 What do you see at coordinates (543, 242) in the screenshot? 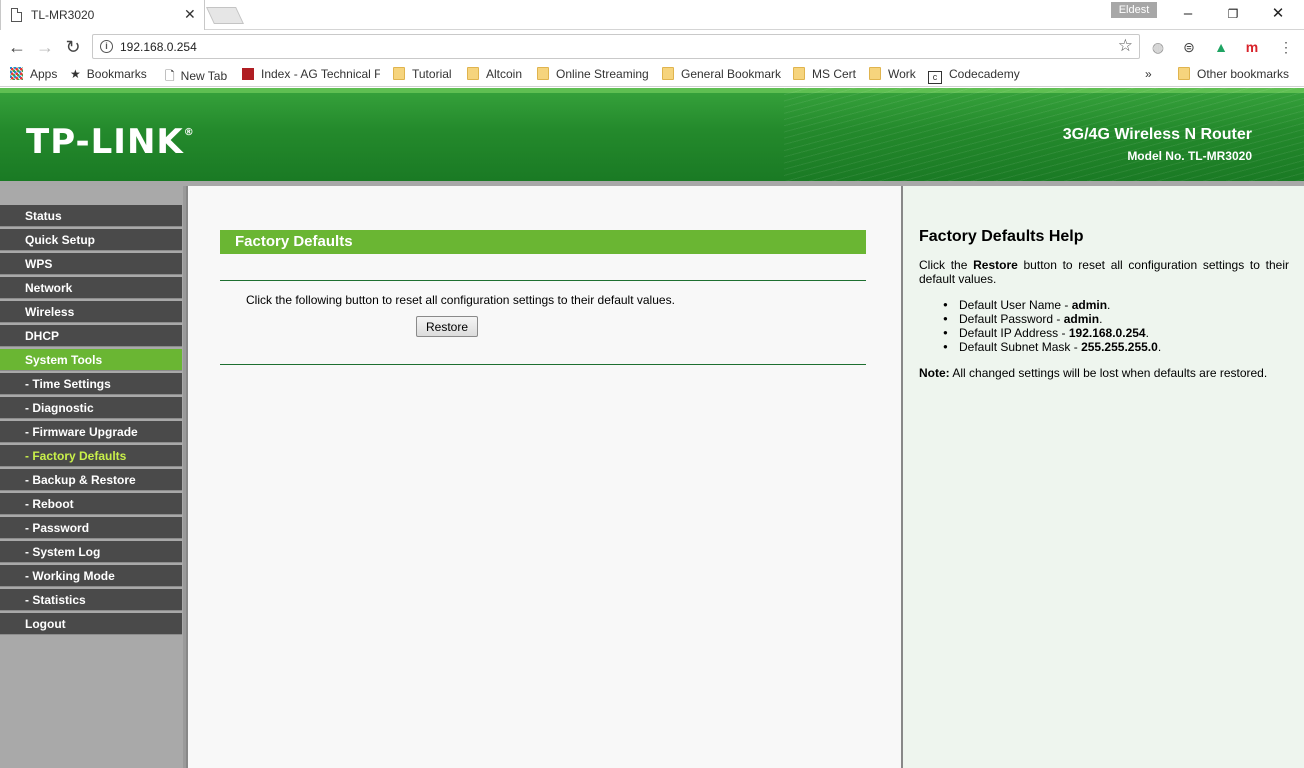
I see `page-title: Factory Defaults` at bounding box center [543, 242].